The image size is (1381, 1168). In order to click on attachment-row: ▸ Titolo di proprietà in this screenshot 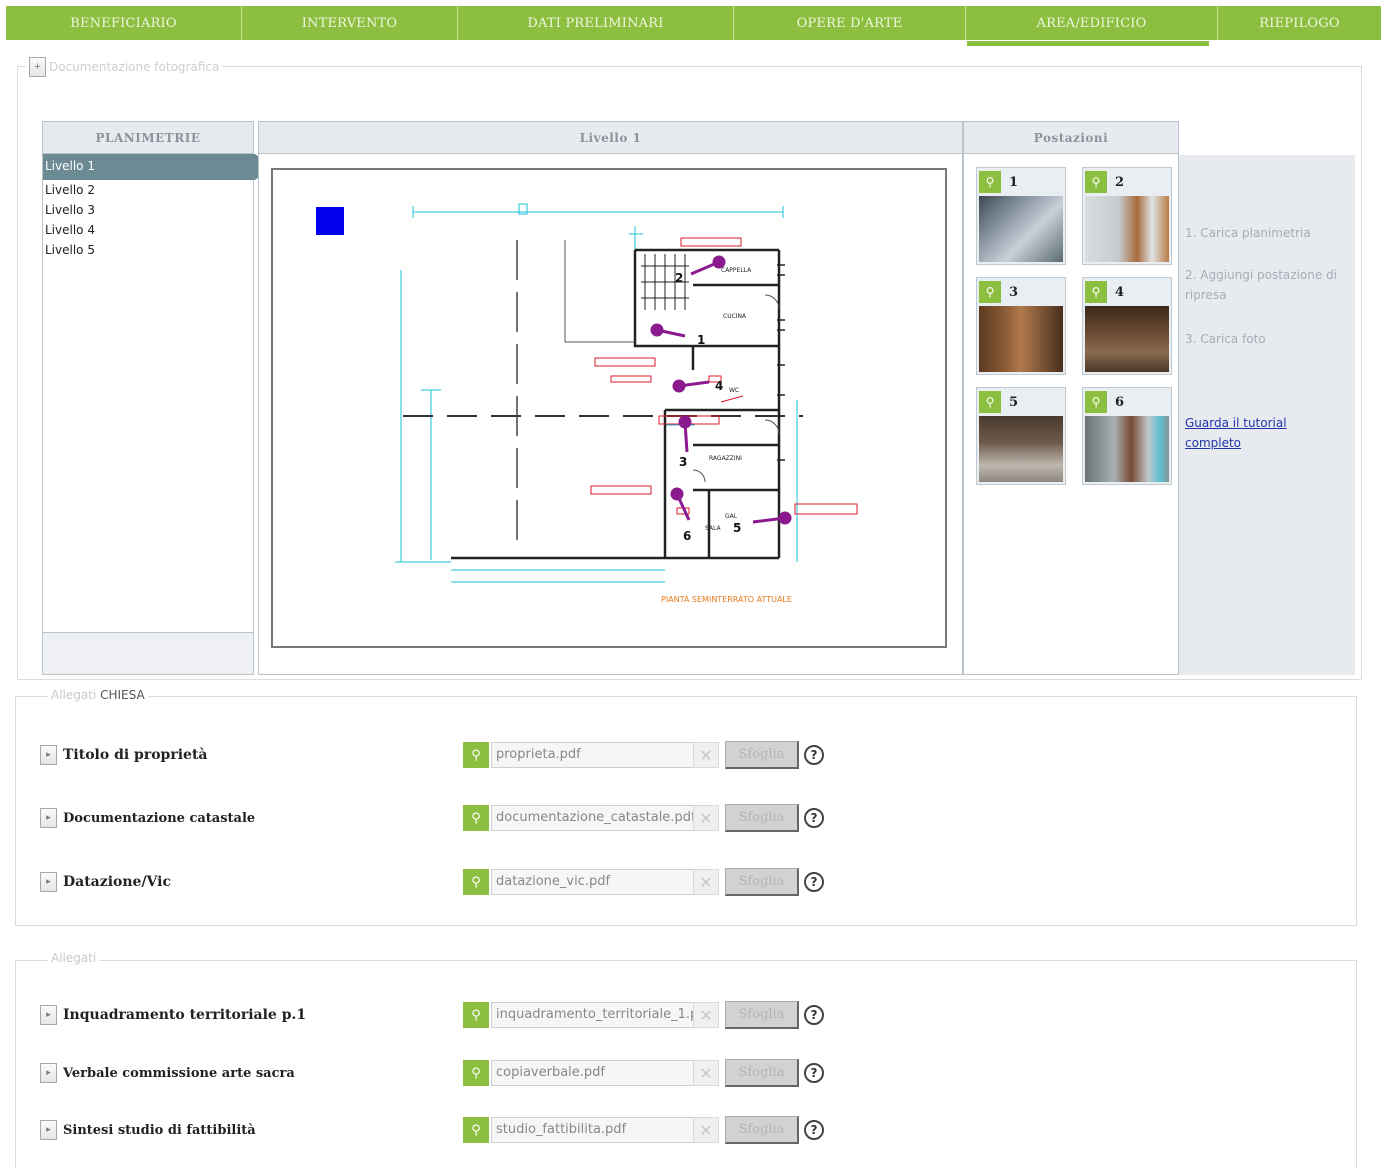, I will do `click(123, 755)`.